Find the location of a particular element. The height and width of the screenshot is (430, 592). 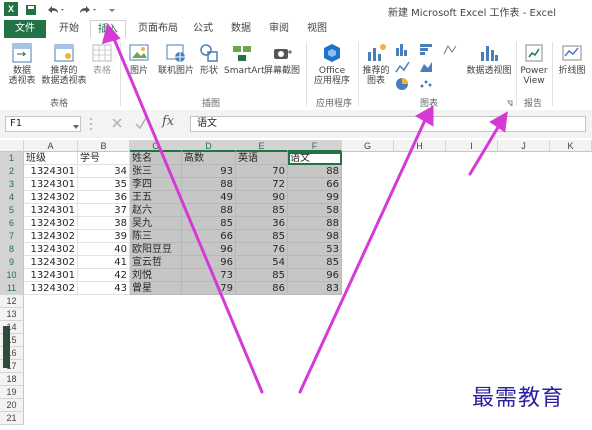

arrow-to-charts-group is located at coordinates (363, 255).